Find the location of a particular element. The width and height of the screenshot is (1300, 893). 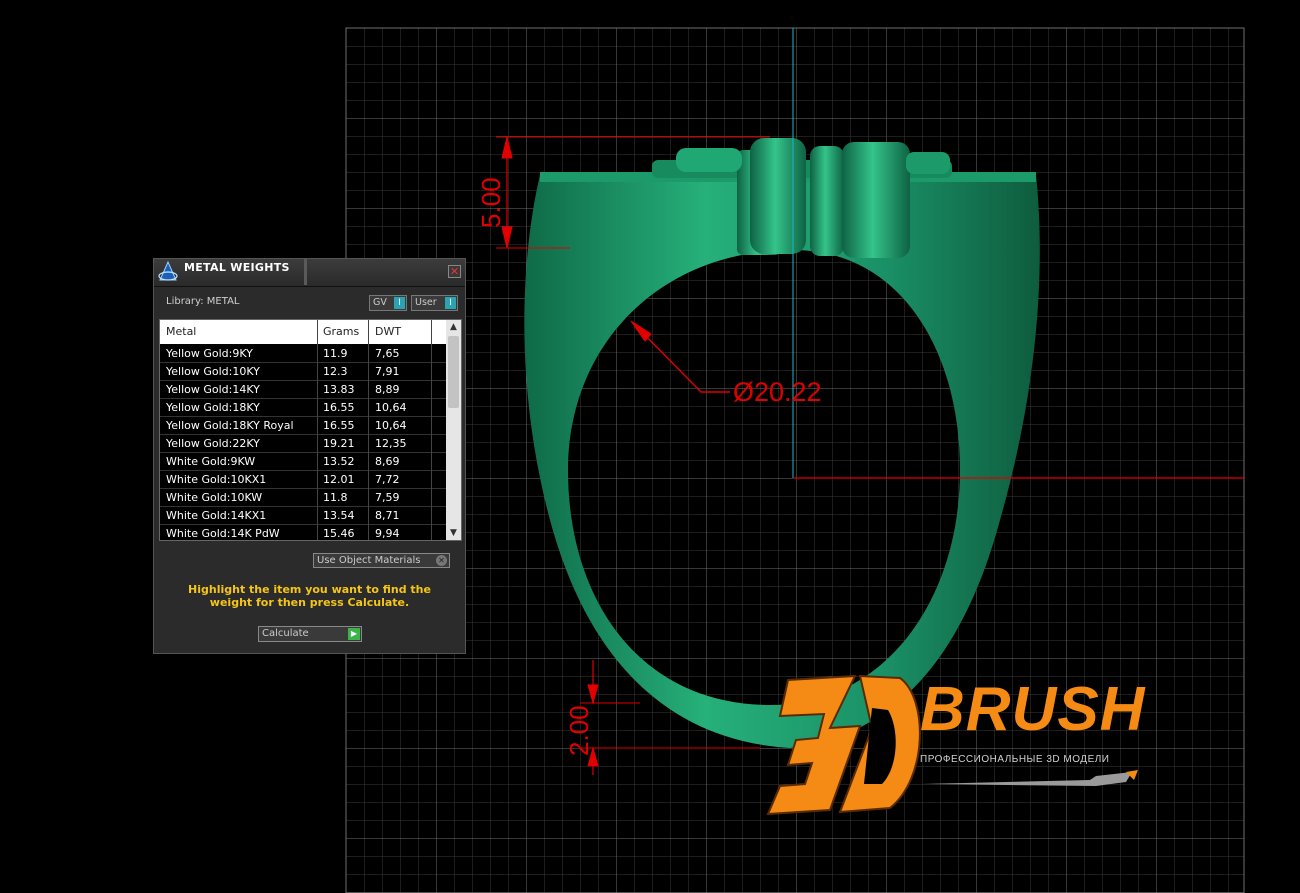

dimension-diameter-label: Ø20.22 is located at coordinates (777, 392).